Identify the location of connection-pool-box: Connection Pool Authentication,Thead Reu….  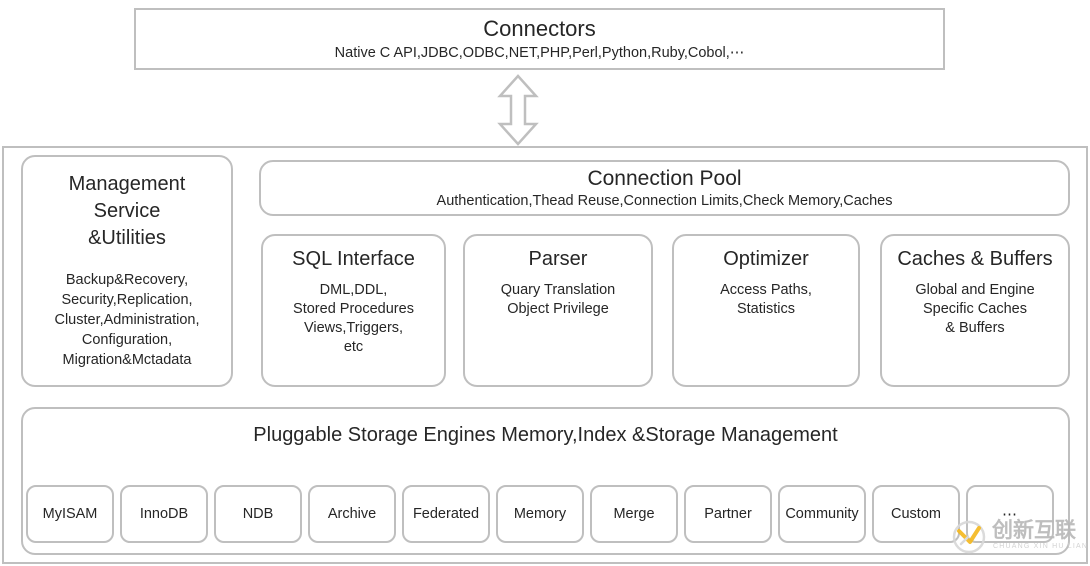
(664, 188).